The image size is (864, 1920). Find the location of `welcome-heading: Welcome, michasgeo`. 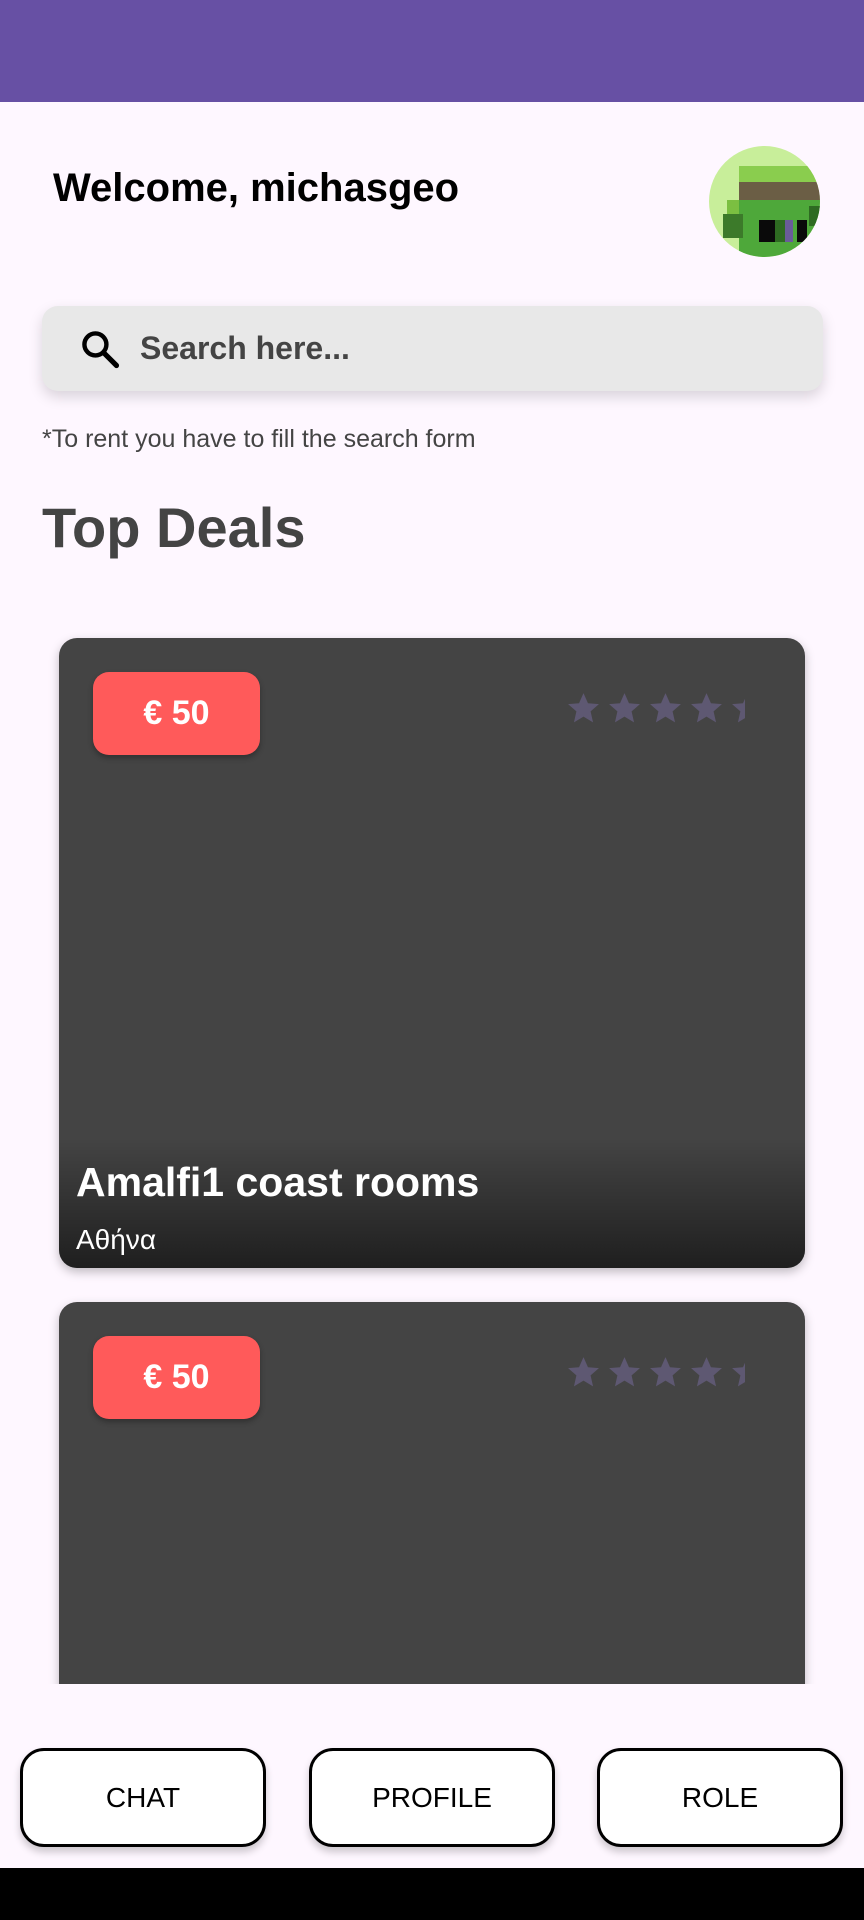

welcome-heading: Welcome, michasgeo is located at coordinates (256, 188).